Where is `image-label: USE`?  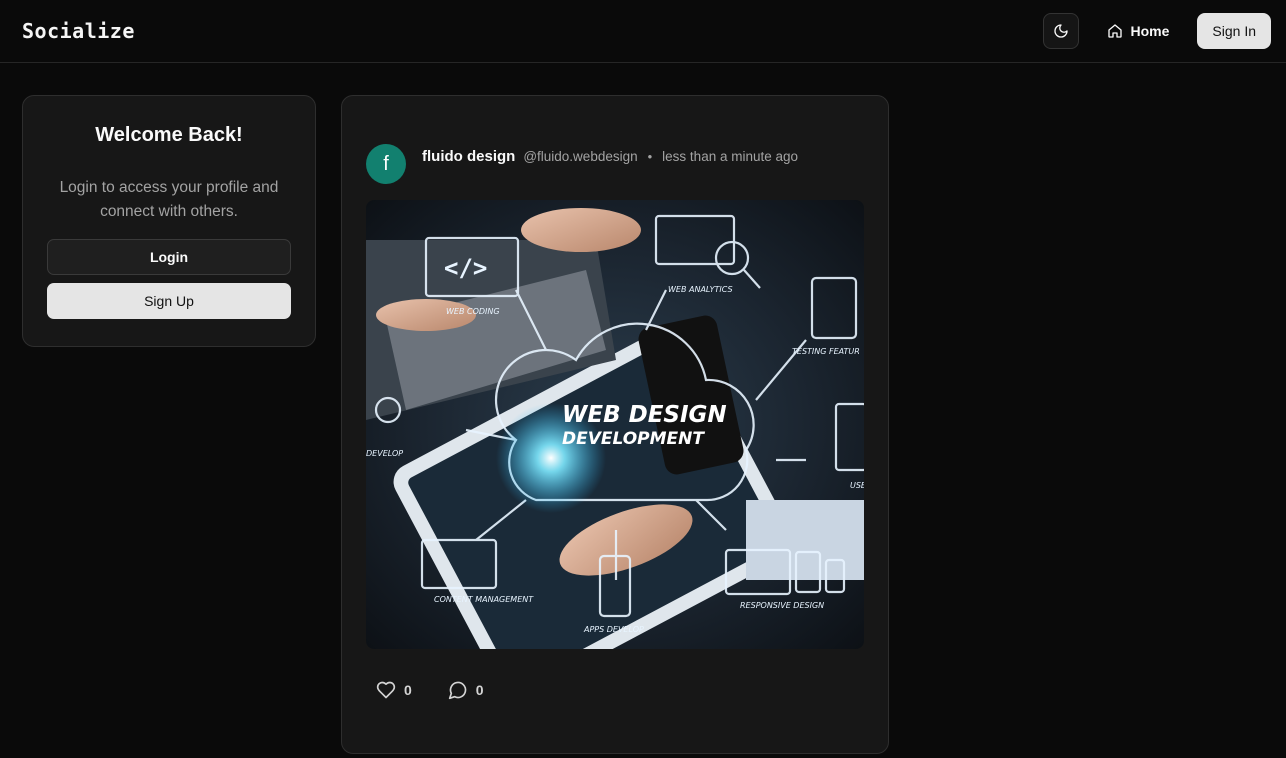
image-label: USE is located at coordinates (857, 485).